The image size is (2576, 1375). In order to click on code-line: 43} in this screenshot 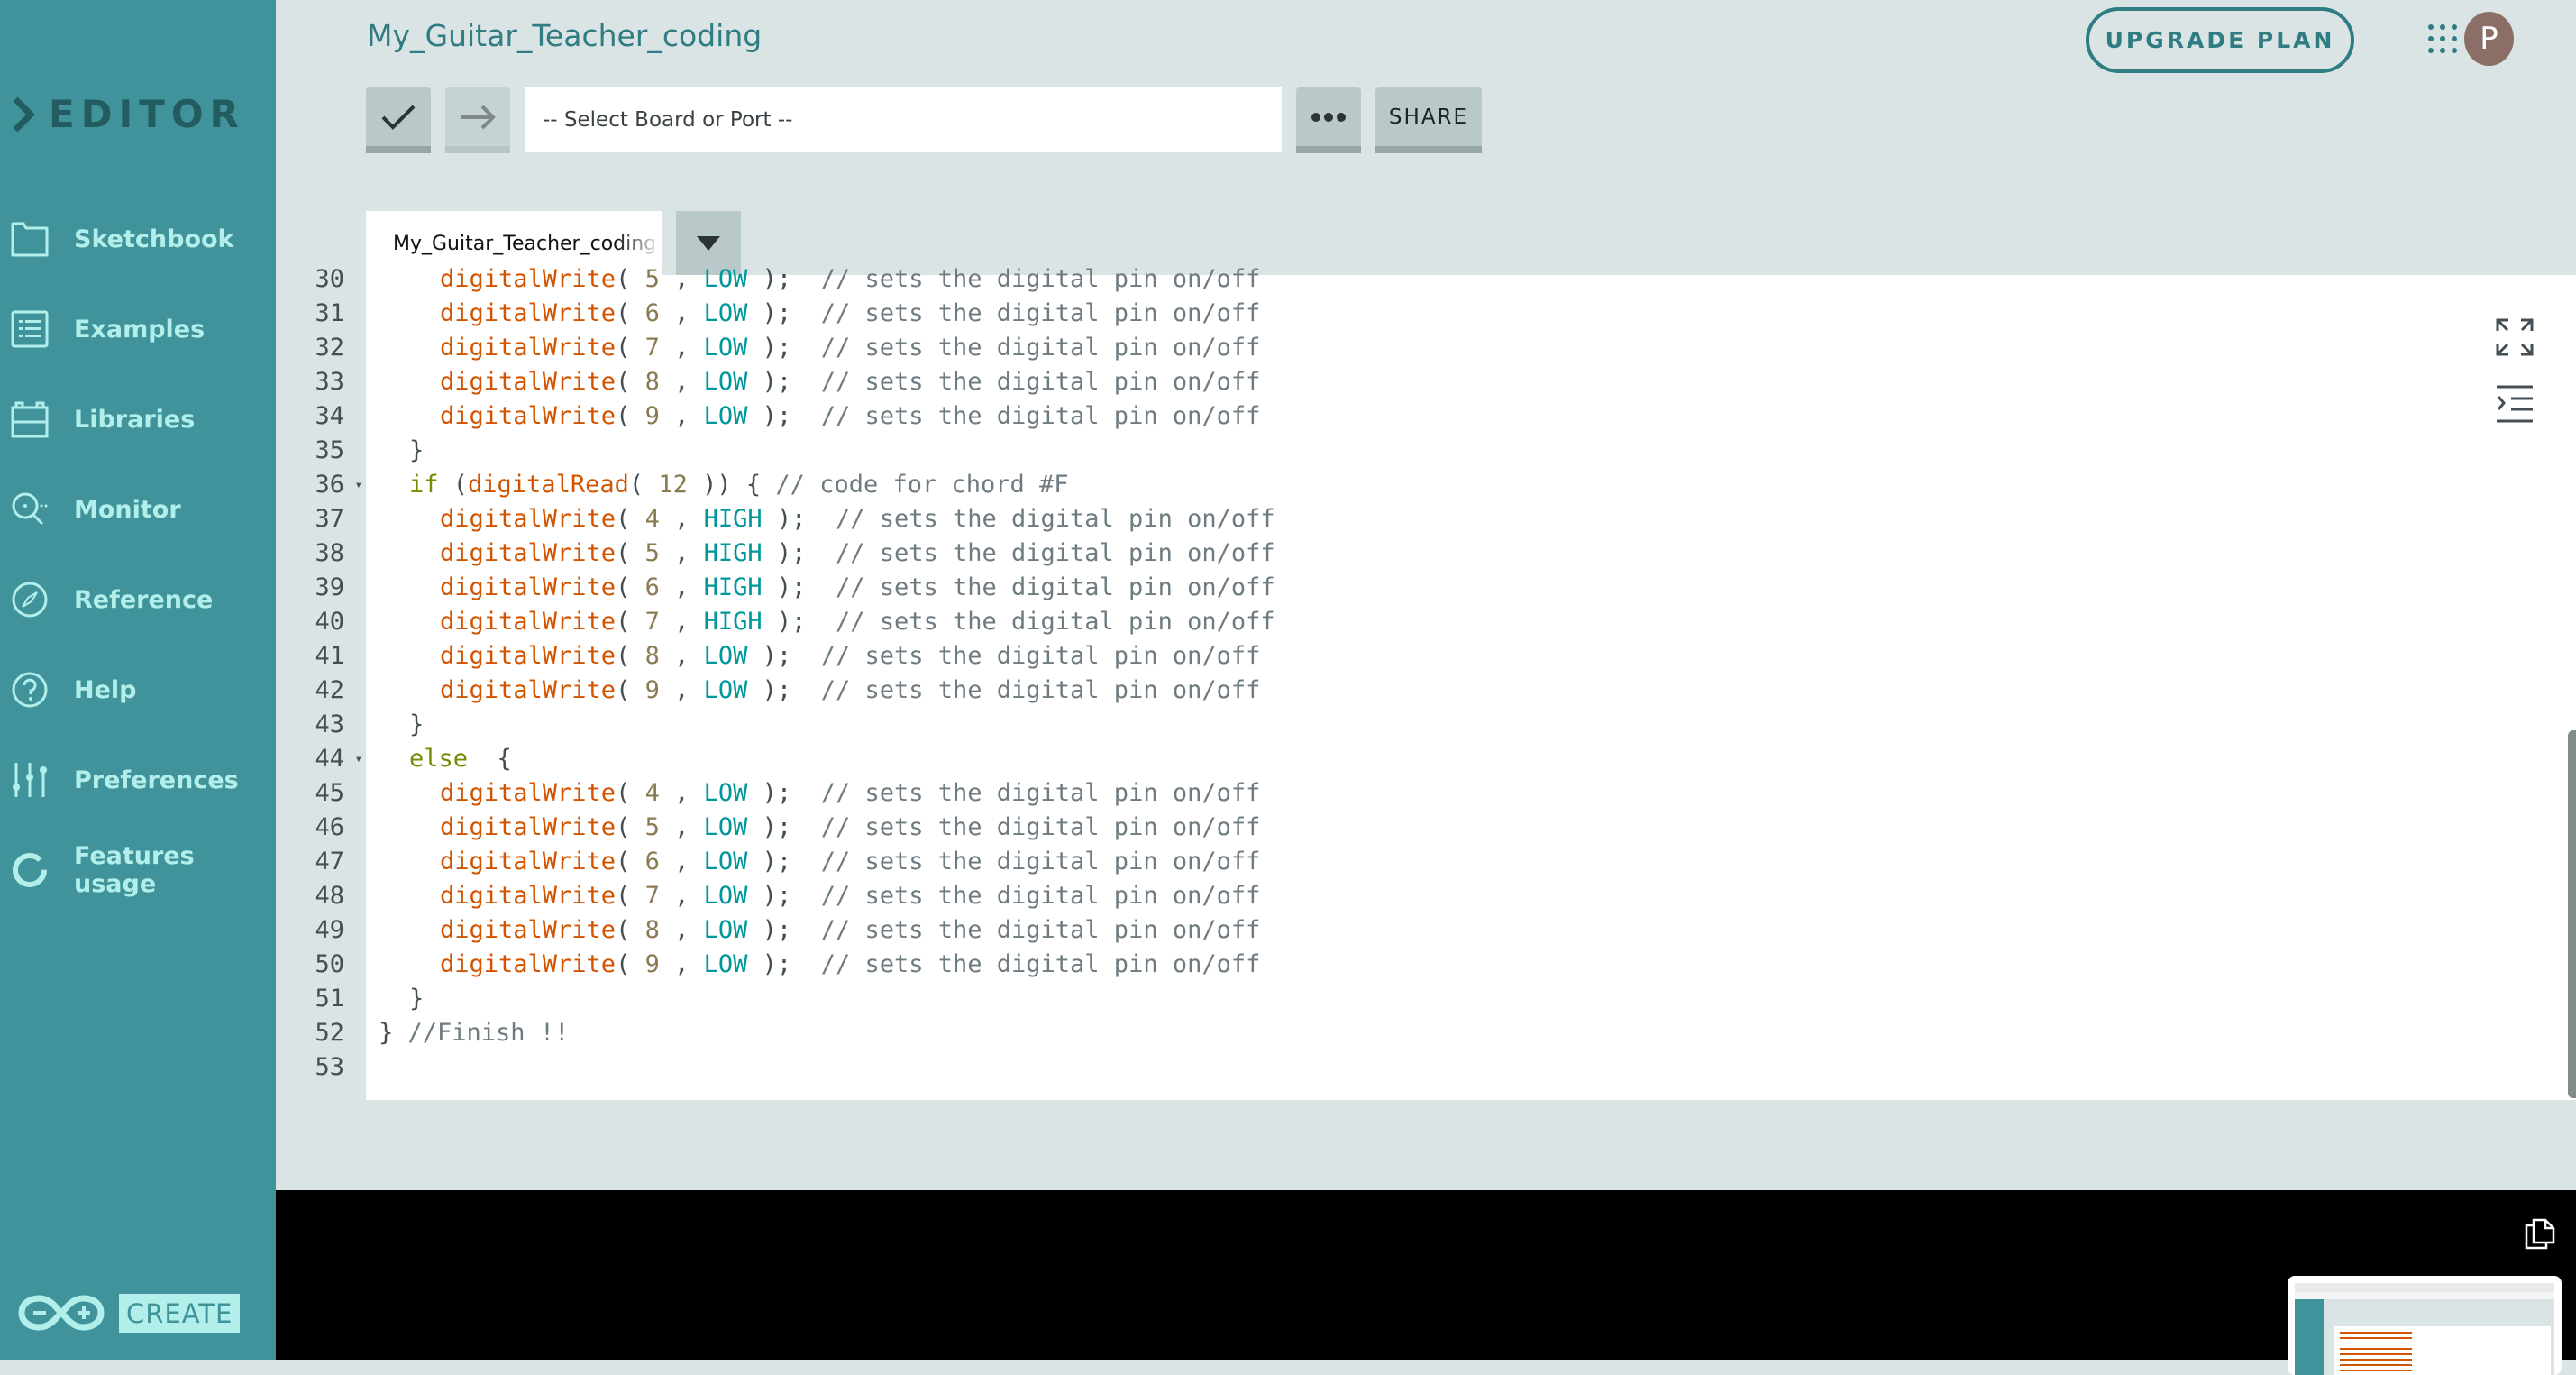, I will do `click(1420, 725)`.